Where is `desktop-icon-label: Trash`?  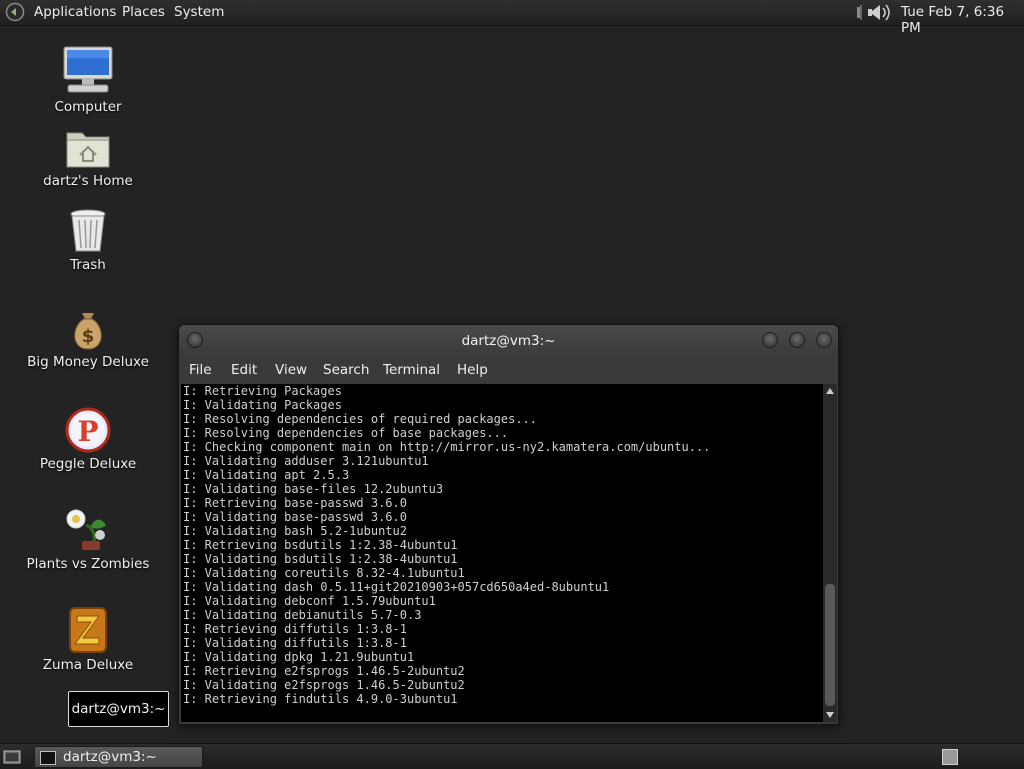
desktop-icon-label: Trash is located at coordinates (88, 265).